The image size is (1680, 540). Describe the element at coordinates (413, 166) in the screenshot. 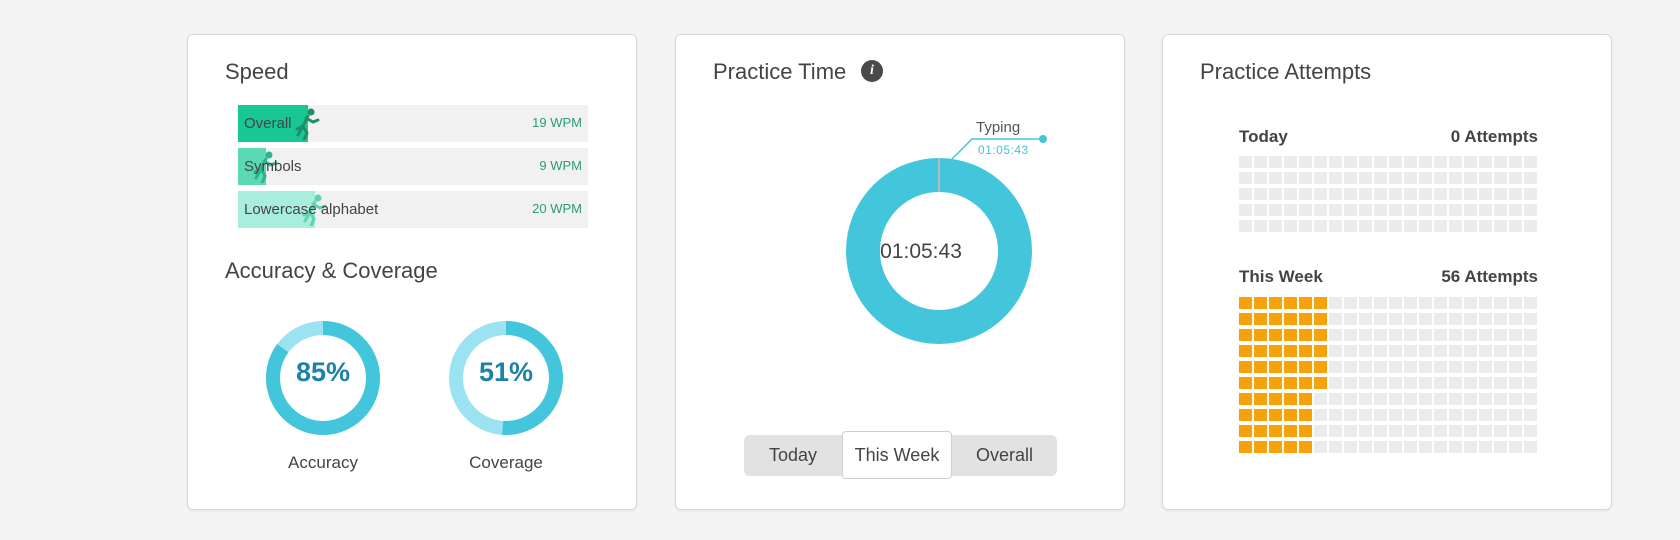

I see `speed-row-symbols: Symbols 9 WPM` at that location.